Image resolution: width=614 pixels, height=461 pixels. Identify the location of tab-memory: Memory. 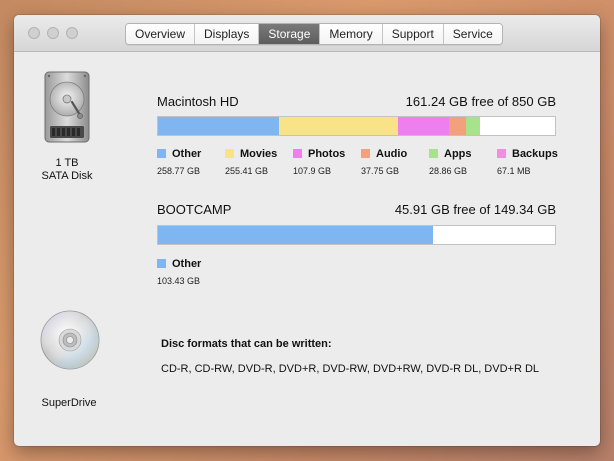
(351, 34).